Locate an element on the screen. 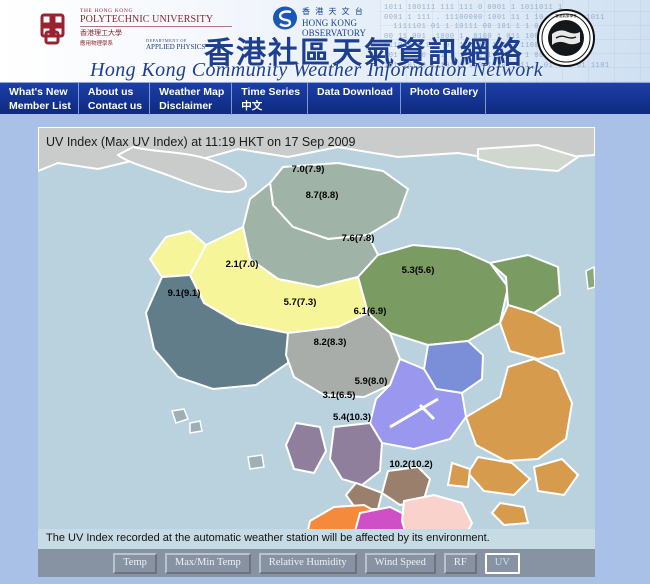 The width and height of the screenshot is (650, 584). button-max-min-temp: Max/Min Temp is located at coordinates (207, 563).